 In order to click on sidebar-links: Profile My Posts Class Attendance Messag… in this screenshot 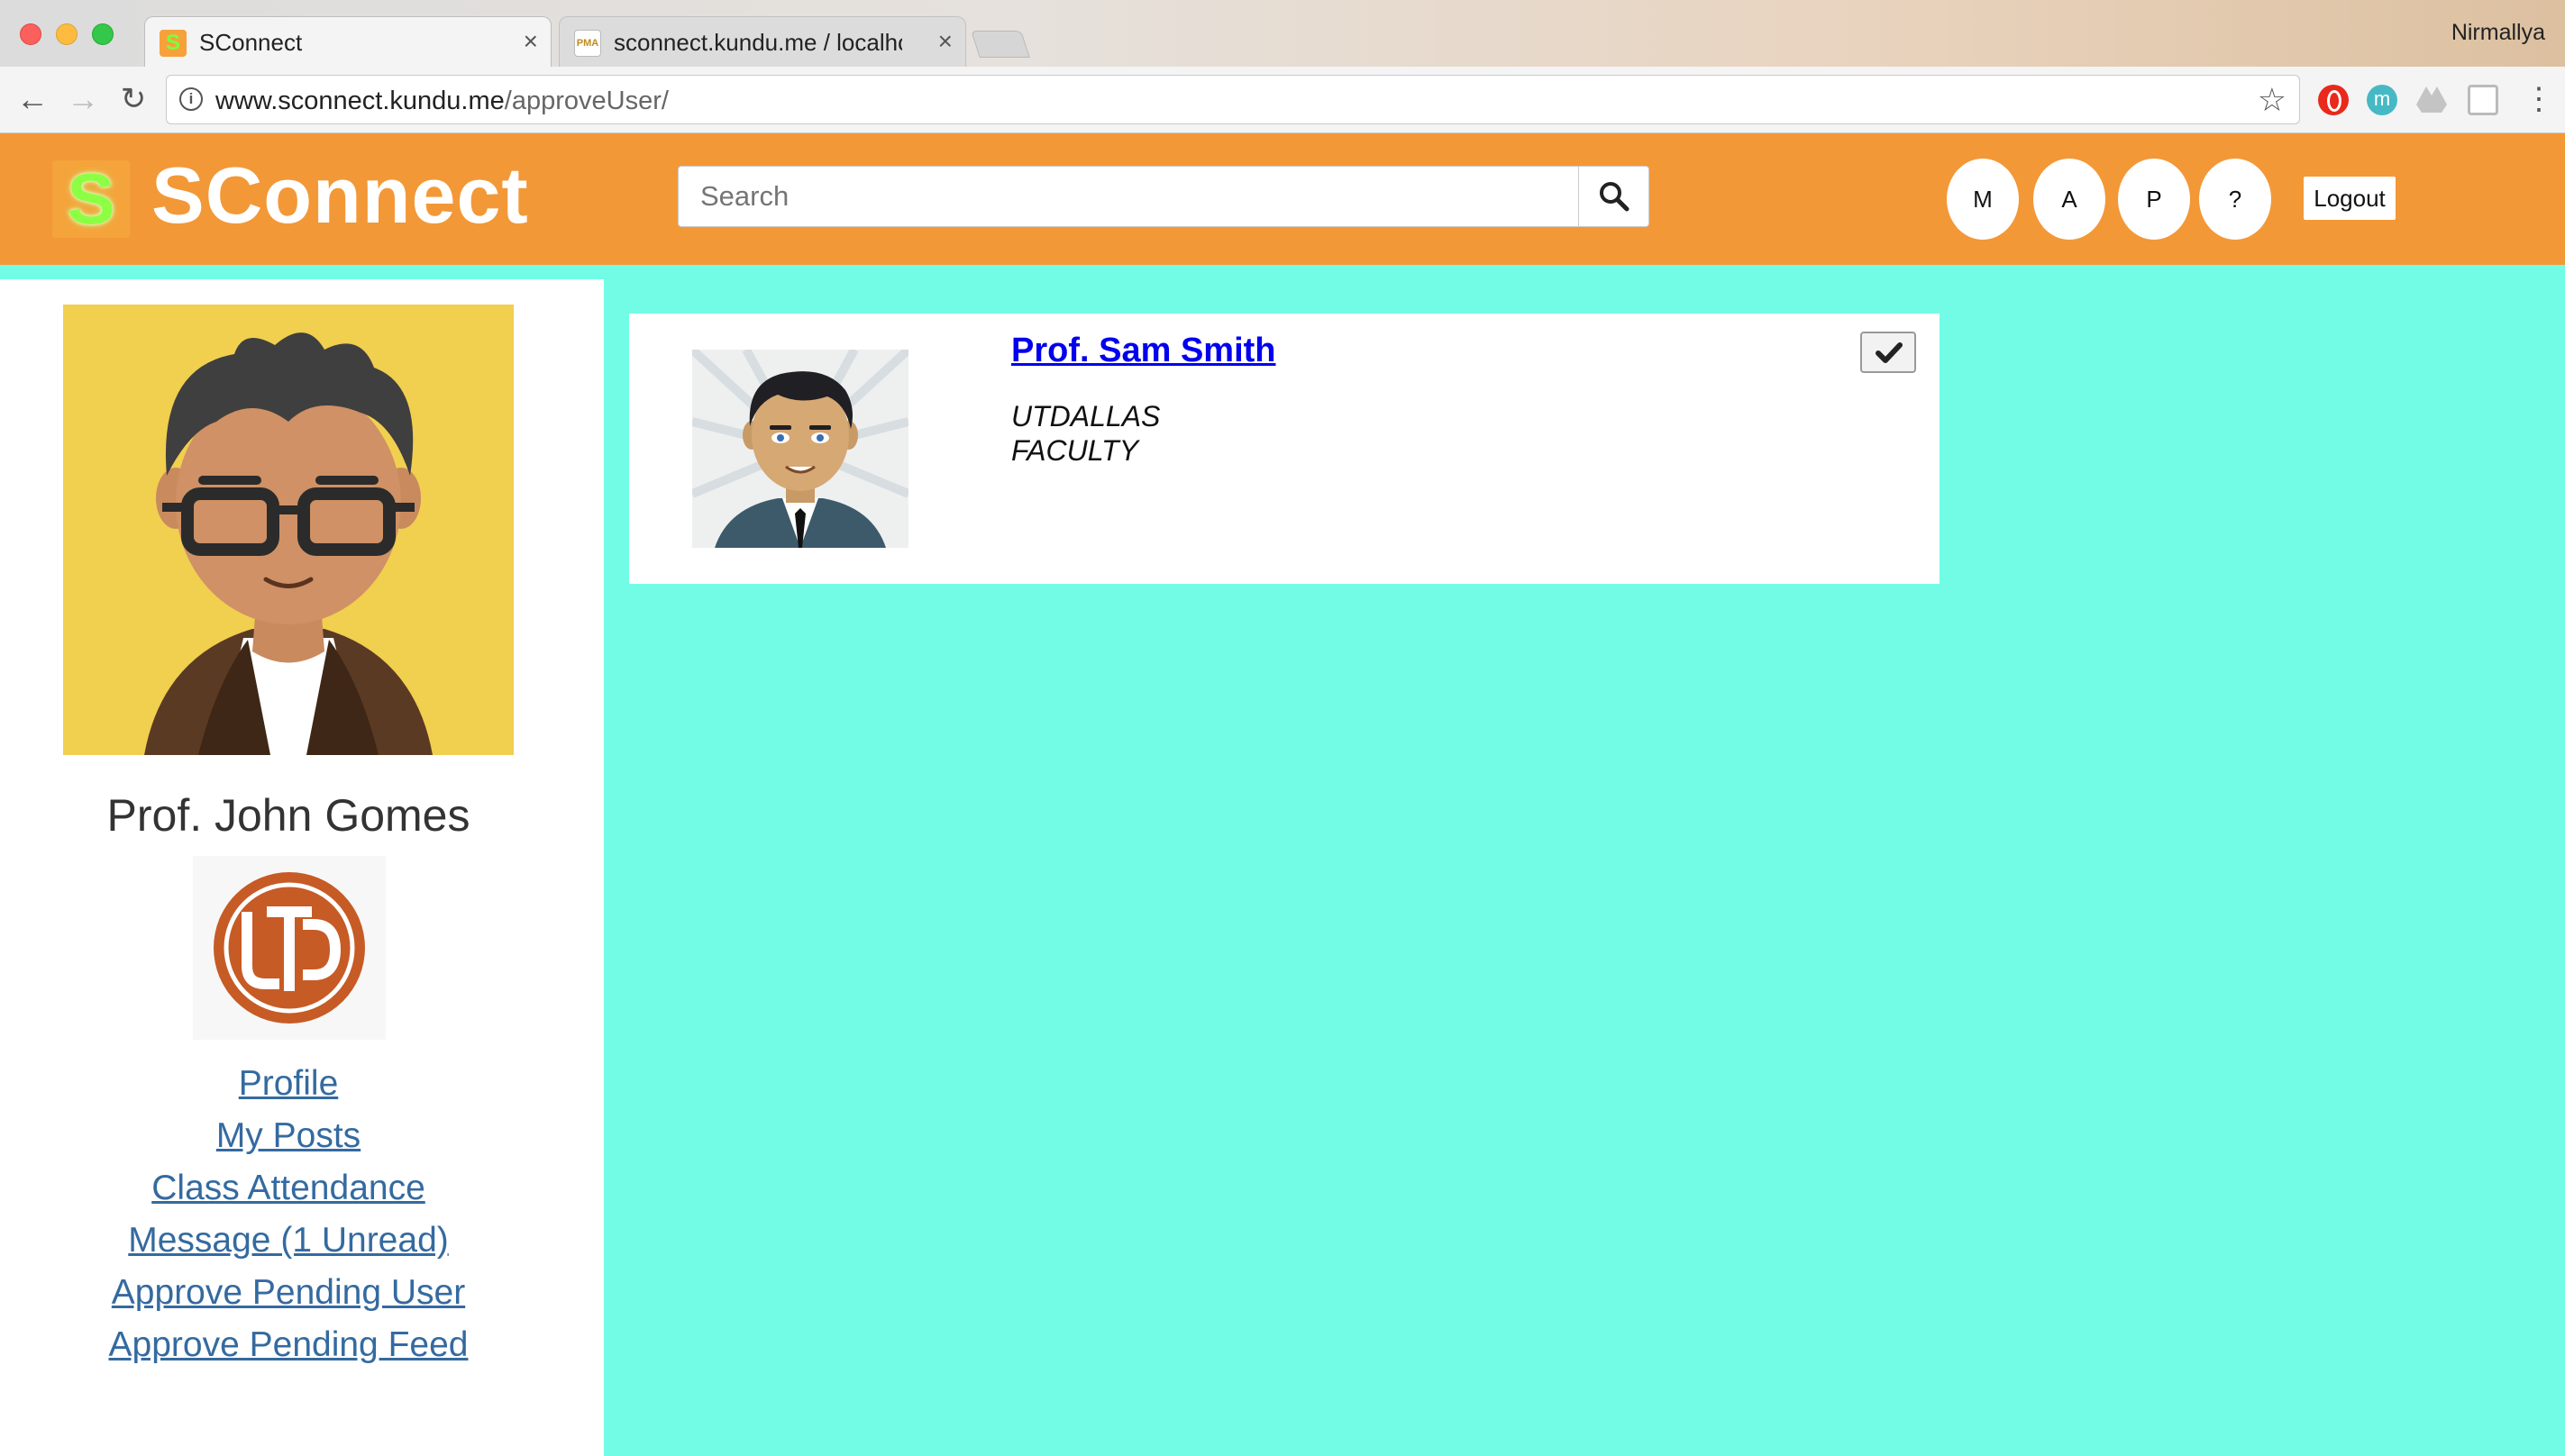, I will do `click(289, 1215)`.